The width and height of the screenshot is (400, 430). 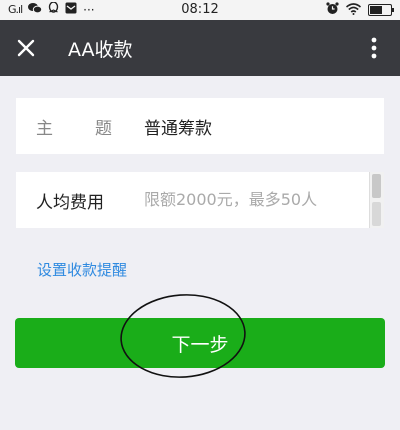 I want to click on close-button, so click(x=26, y=48).